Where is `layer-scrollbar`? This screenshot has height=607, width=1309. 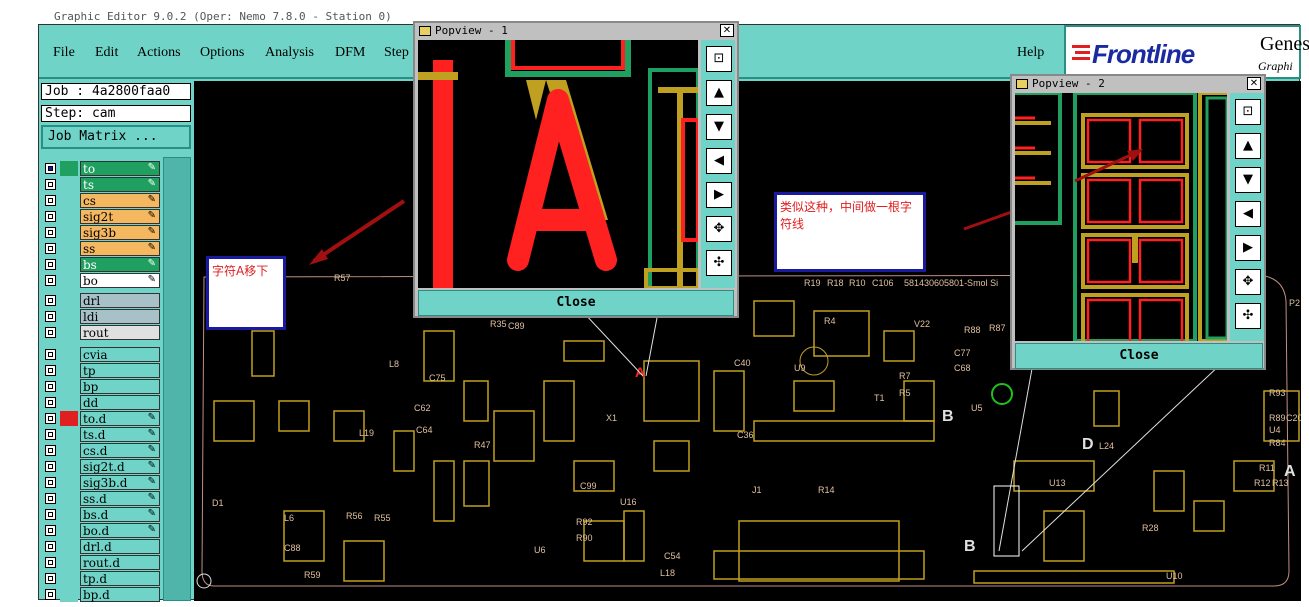
layer-scrollbar is located at coordinates (177, 379).